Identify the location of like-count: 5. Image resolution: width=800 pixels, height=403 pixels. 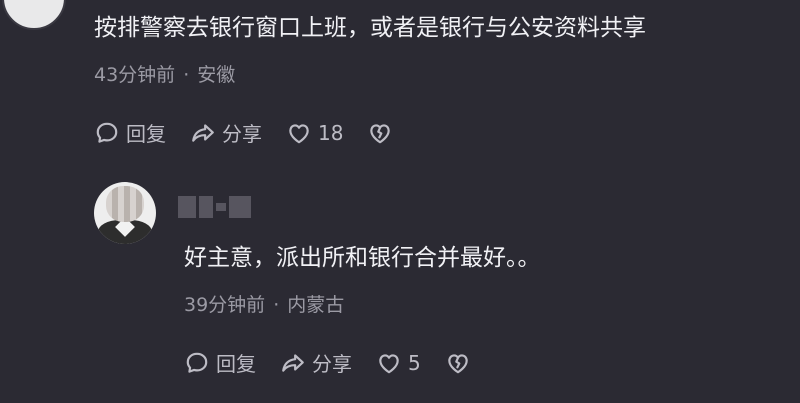
(414, 362).